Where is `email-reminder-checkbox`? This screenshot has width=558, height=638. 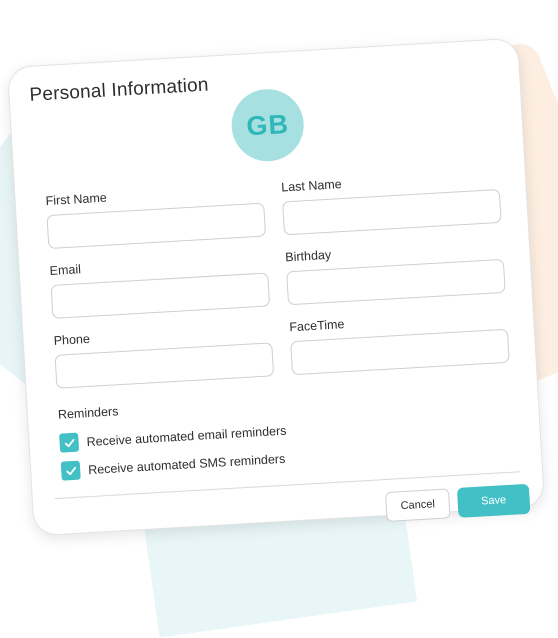 email-reminder-checkbox is located at coordinates (69, 442).